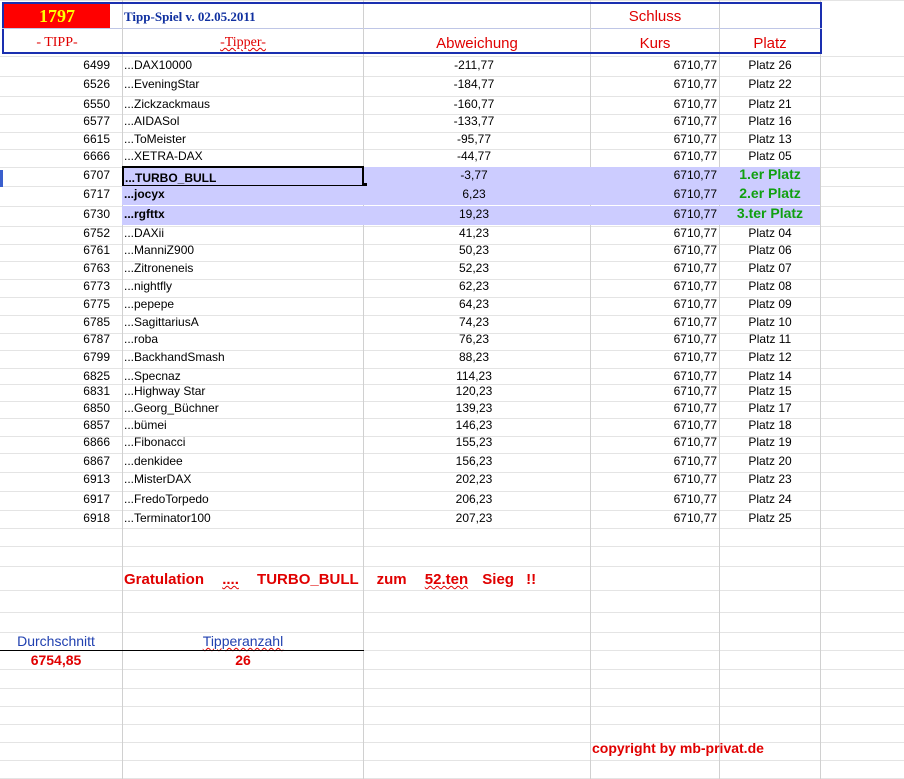 The width and height of the screenshot is (904, 779). I want to click on platz-cell: Platz 10, so click(770, 322).